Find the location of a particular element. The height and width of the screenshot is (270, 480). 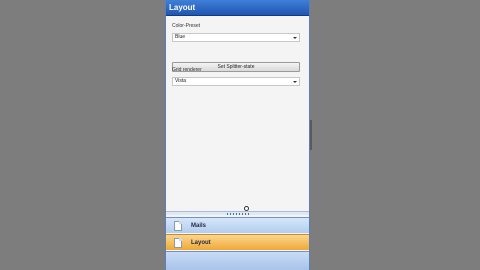

grip-dots-icon is located at coordinates (238, 214).